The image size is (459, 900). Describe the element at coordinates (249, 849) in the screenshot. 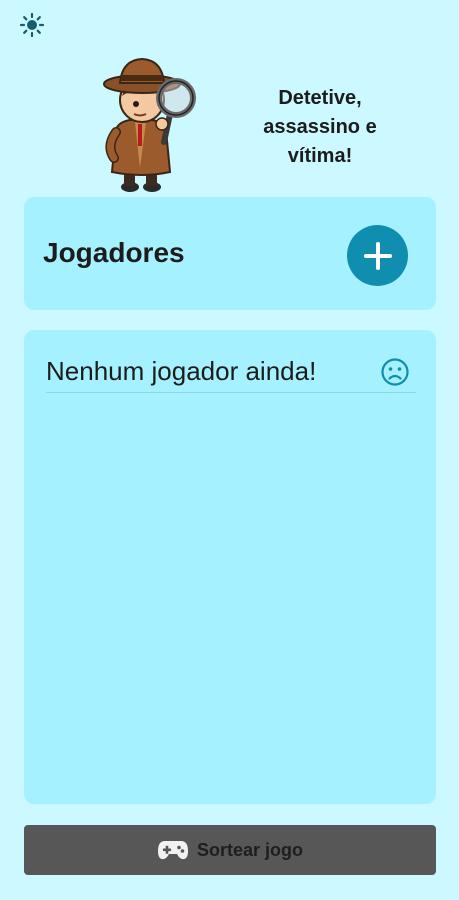

I see `draw-game-label: Sortear jogo` at that location.